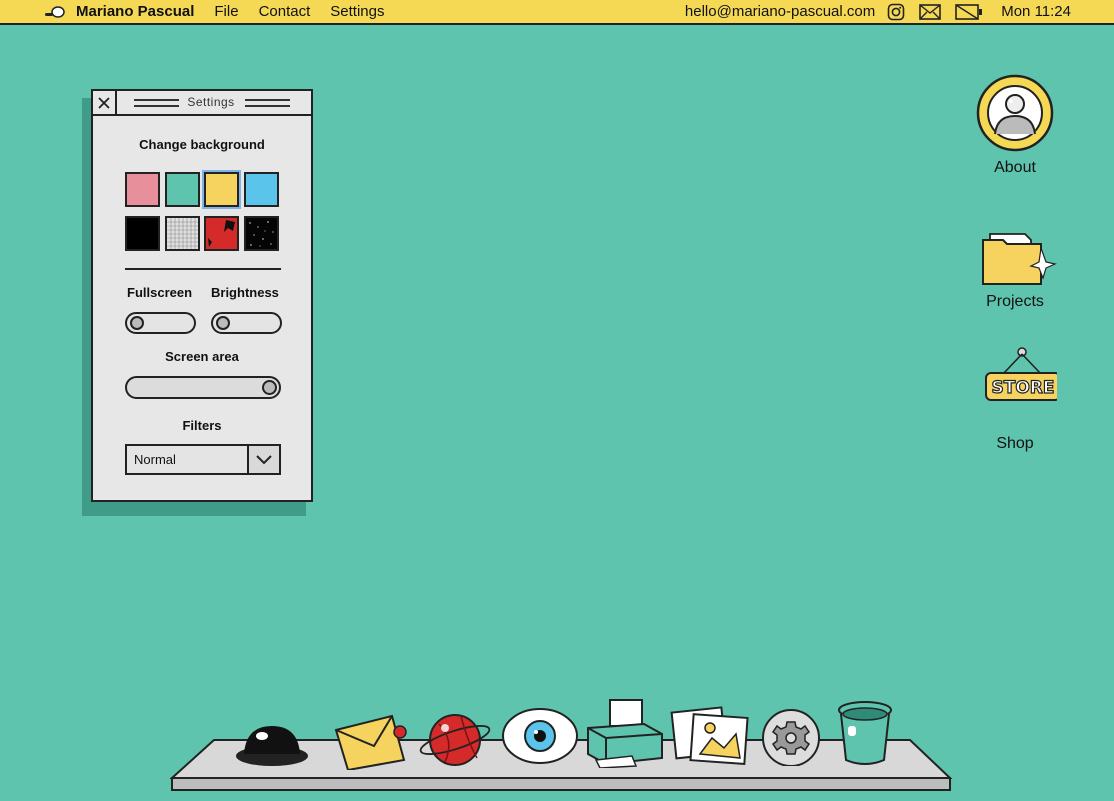 The height and width of the screenshot is (801, 1114). Describe the element at coordinates (267, 103) in the screenshot. I see `title-decoration-right` at that location.